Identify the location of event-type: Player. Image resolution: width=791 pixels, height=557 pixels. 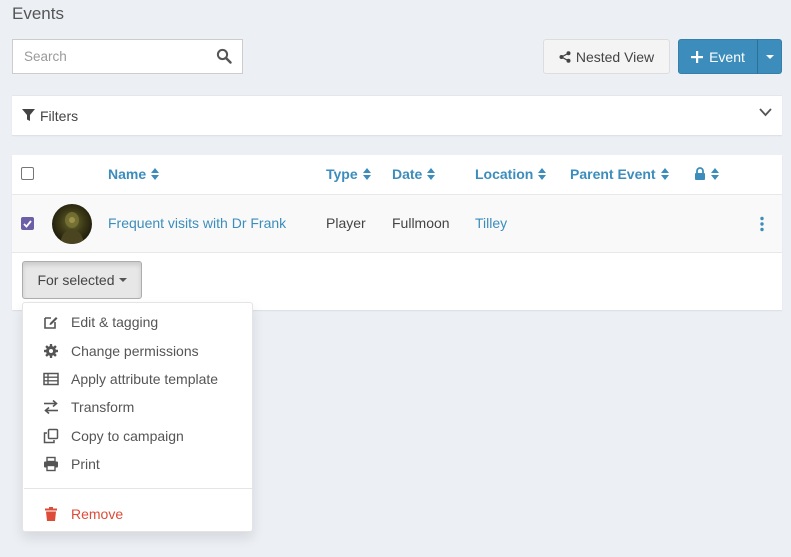
(346, 223).